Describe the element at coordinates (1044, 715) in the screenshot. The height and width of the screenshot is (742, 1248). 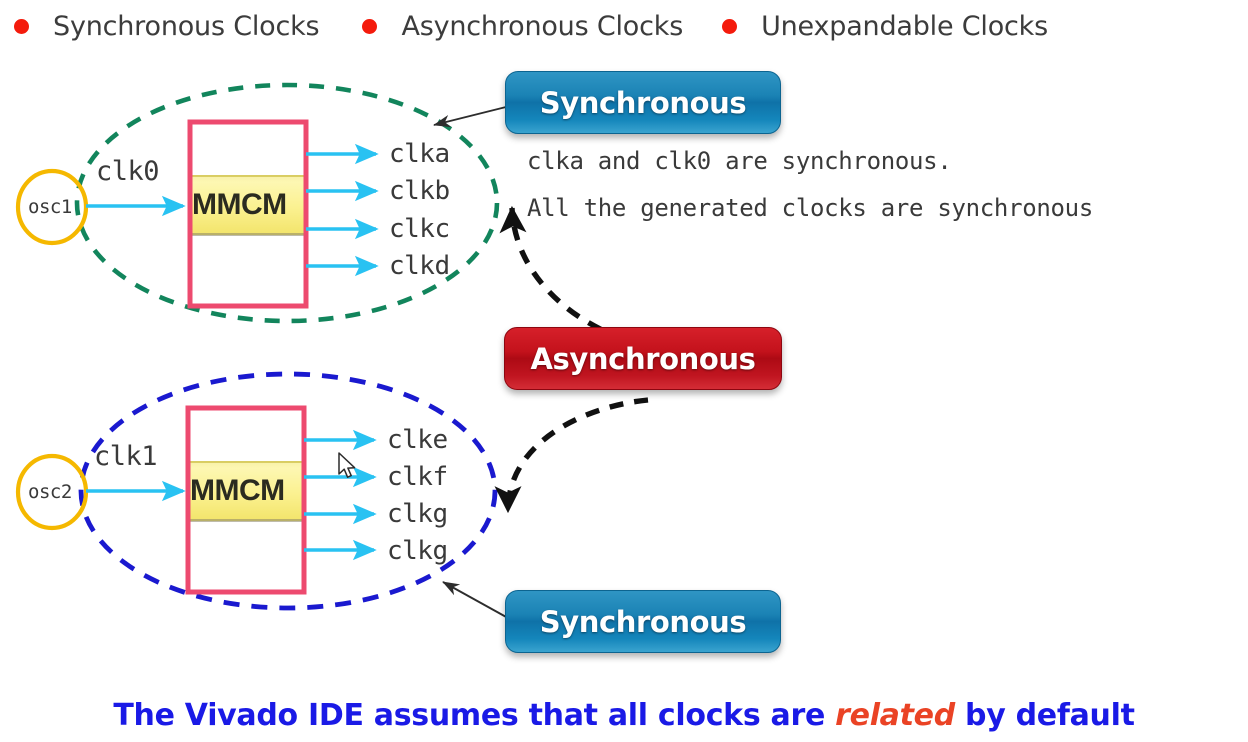
I see `caption-part-2: by default` at that location.